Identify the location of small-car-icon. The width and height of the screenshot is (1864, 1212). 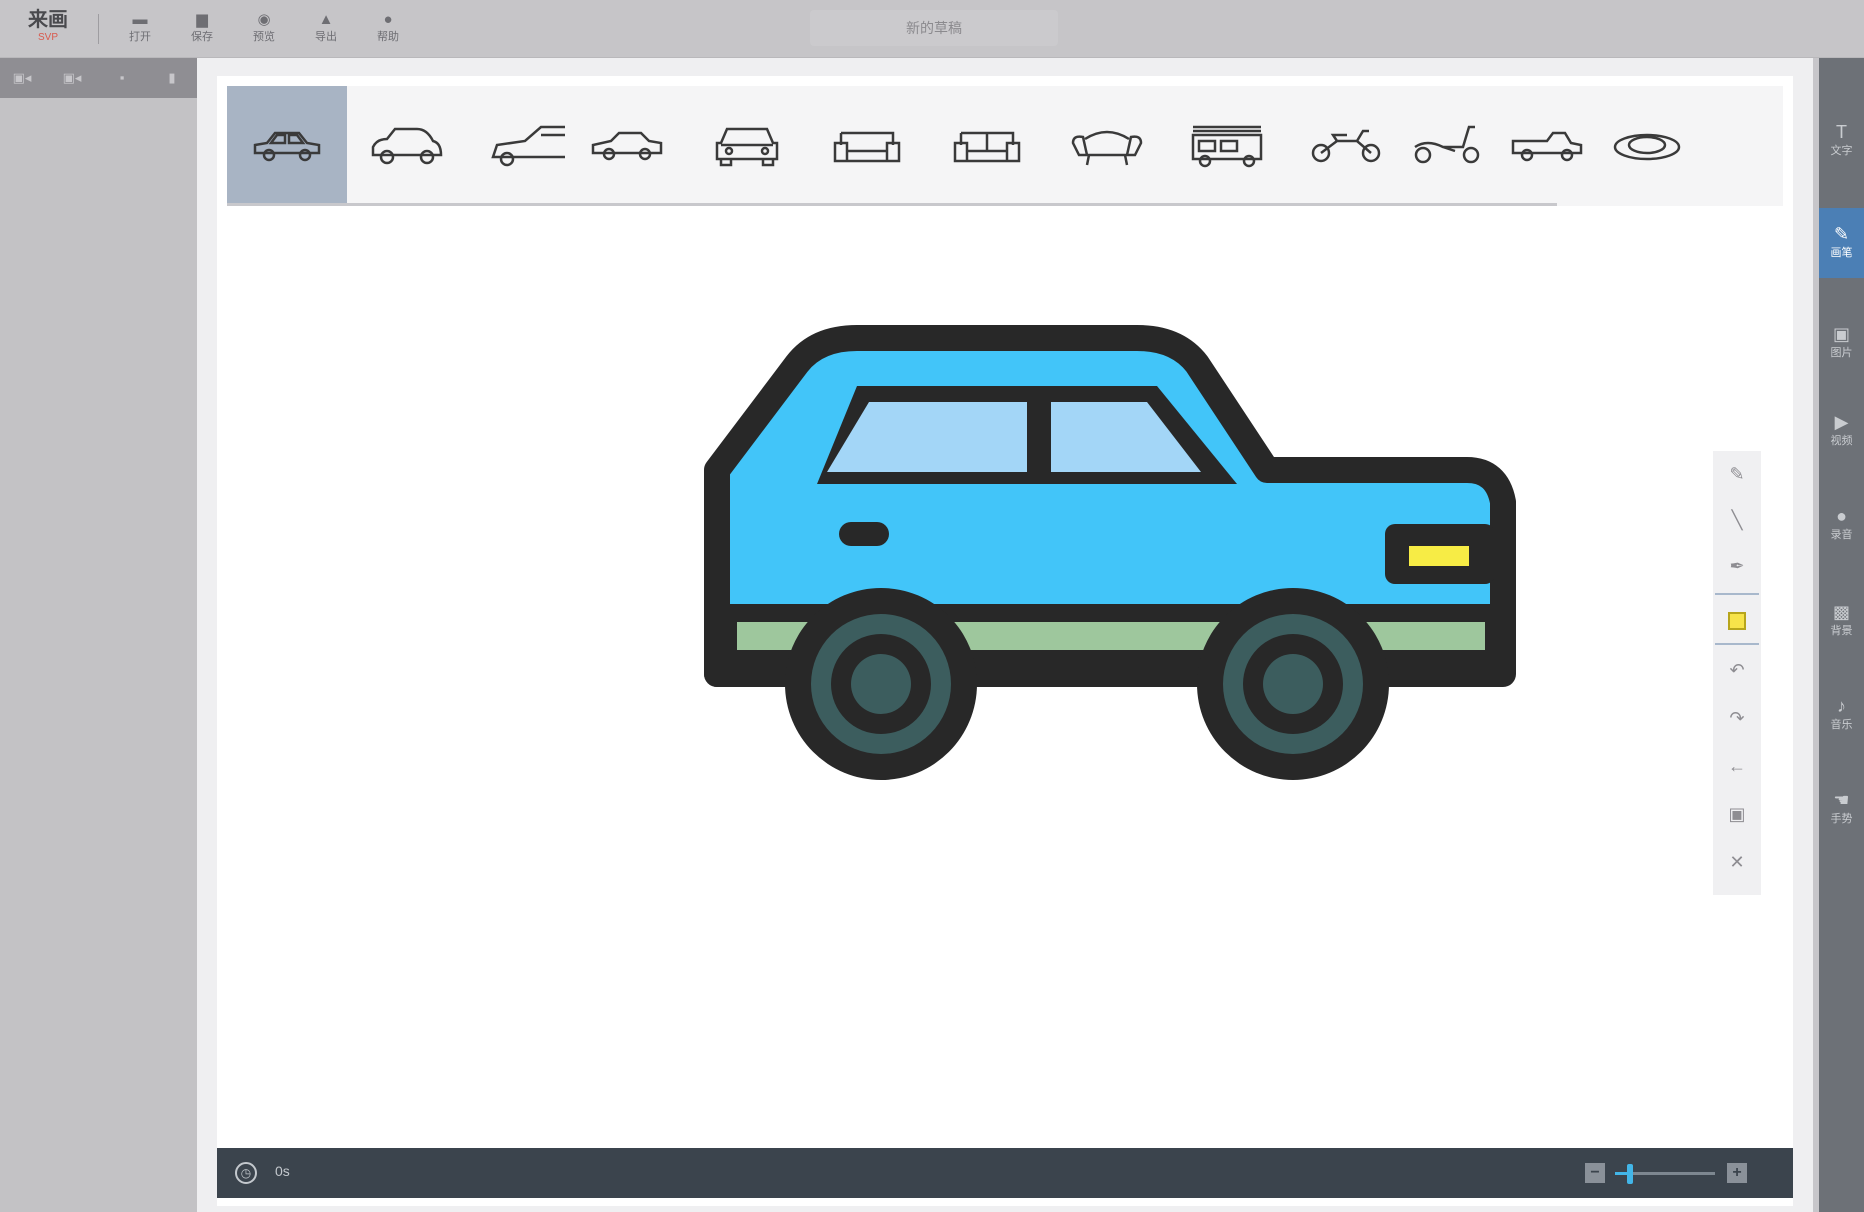
(627, 146).